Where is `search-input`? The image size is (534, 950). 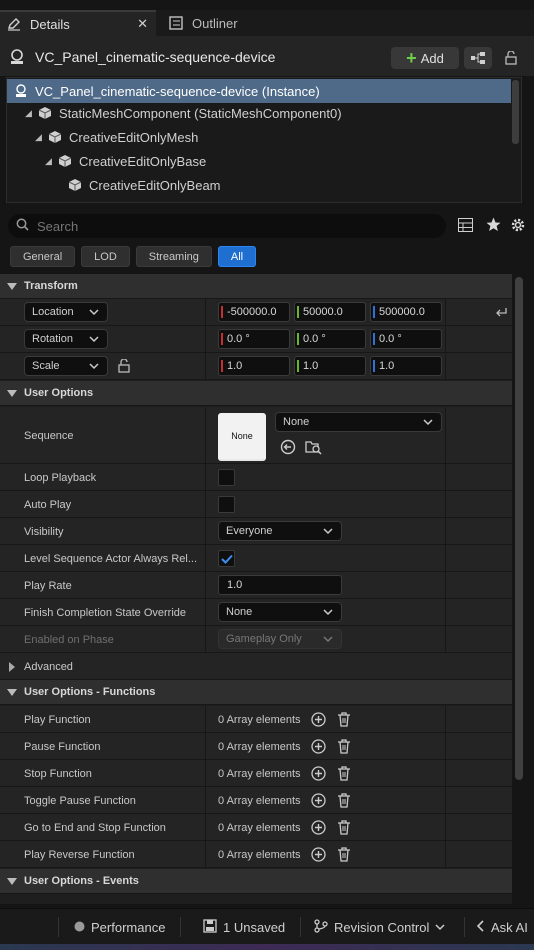 search-input is located at coordinates (227, 226).